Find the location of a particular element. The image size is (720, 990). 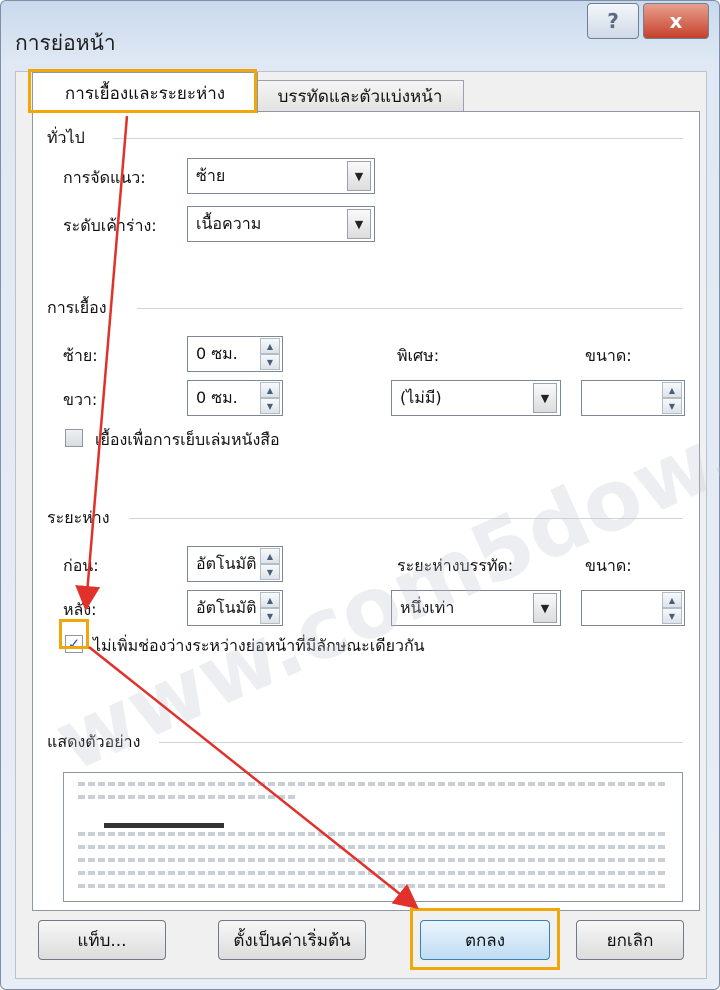

outline-level-value: เนื้อความ is located at coordinates (229, 223).